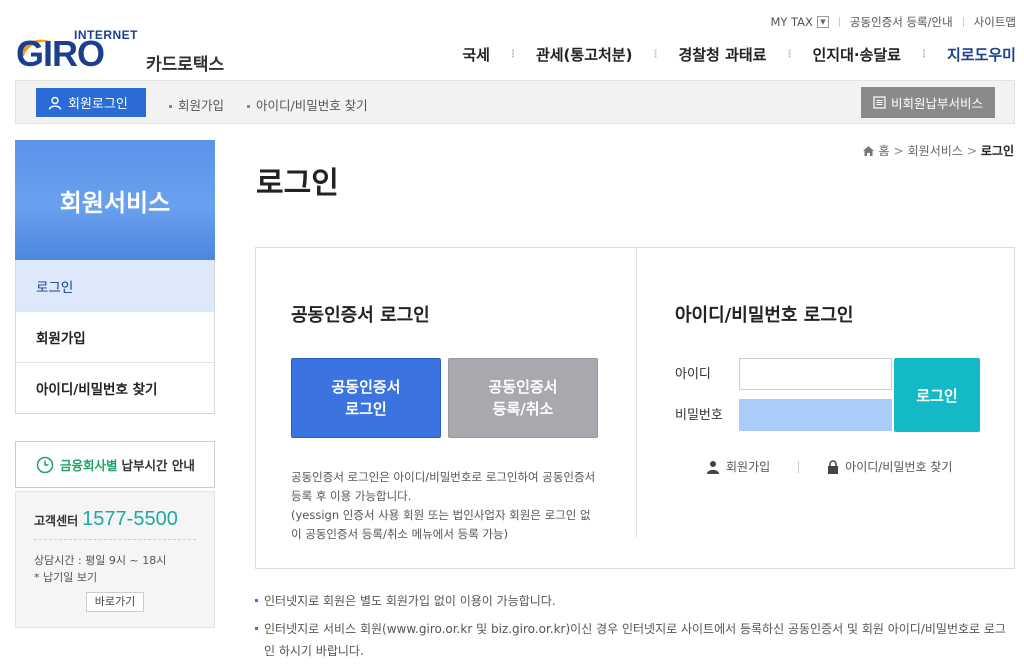 Image resolution: width=1024 pixels, height=671 pixels. I want to click on payment-hours-highlight: 금융회사별, so click(89, 465).